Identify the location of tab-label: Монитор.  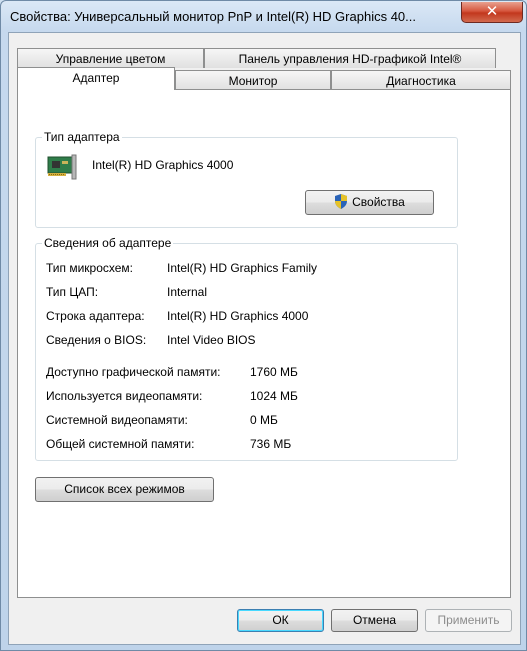
(253, 81).